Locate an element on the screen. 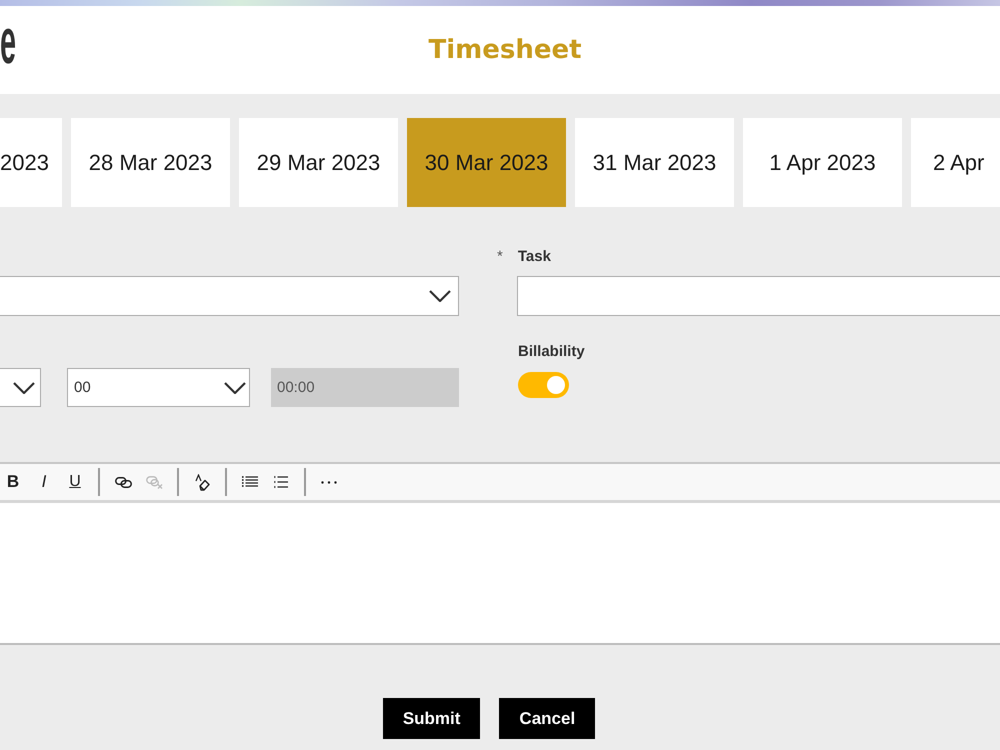  submit-button: Submit is located at coordinates (431, 718).